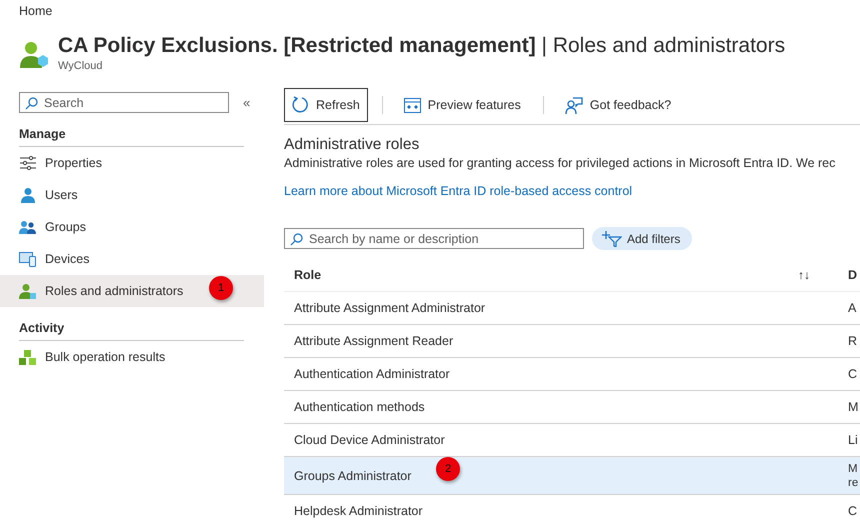 Image resolution: width=860 pixels, height=525 pixels. Describe the element at coordinates (853, 275) in the screenshot. I see `column-header: D` at that location.